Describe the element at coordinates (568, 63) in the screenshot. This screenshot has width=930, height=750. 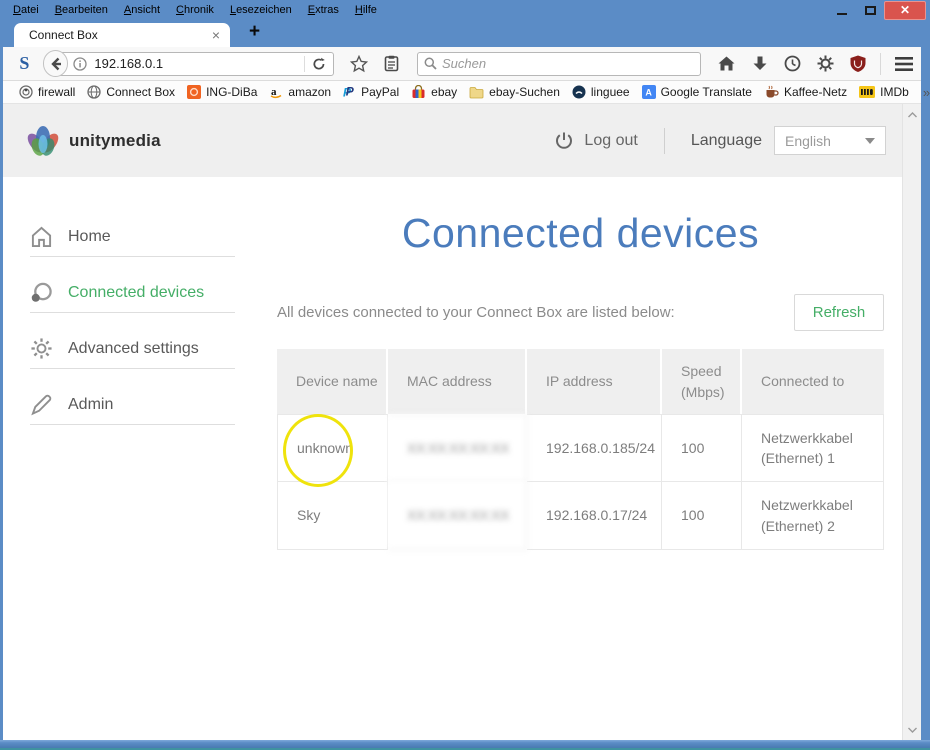
I see `search-input` at that location.